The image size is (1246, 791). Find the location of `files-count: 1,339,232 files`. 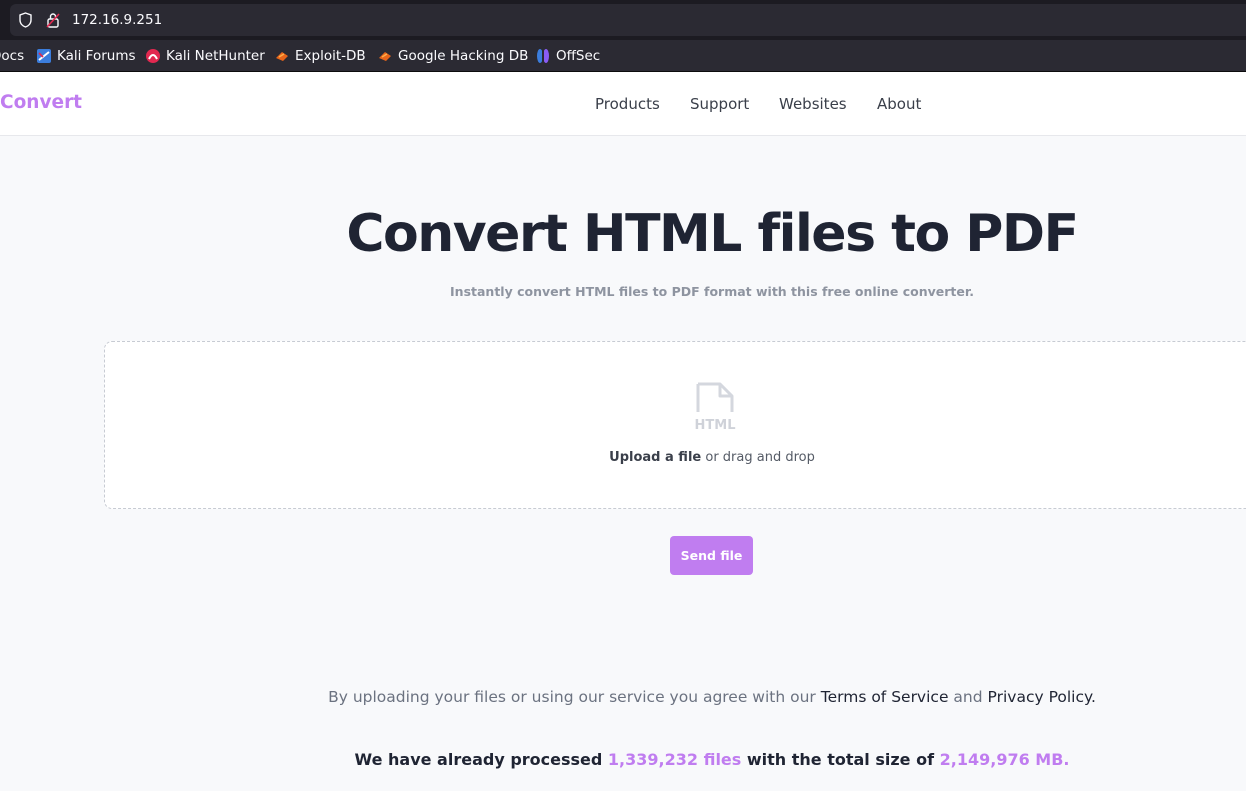

files-count: 1,339,232 files is located at coordinates (674, 759).